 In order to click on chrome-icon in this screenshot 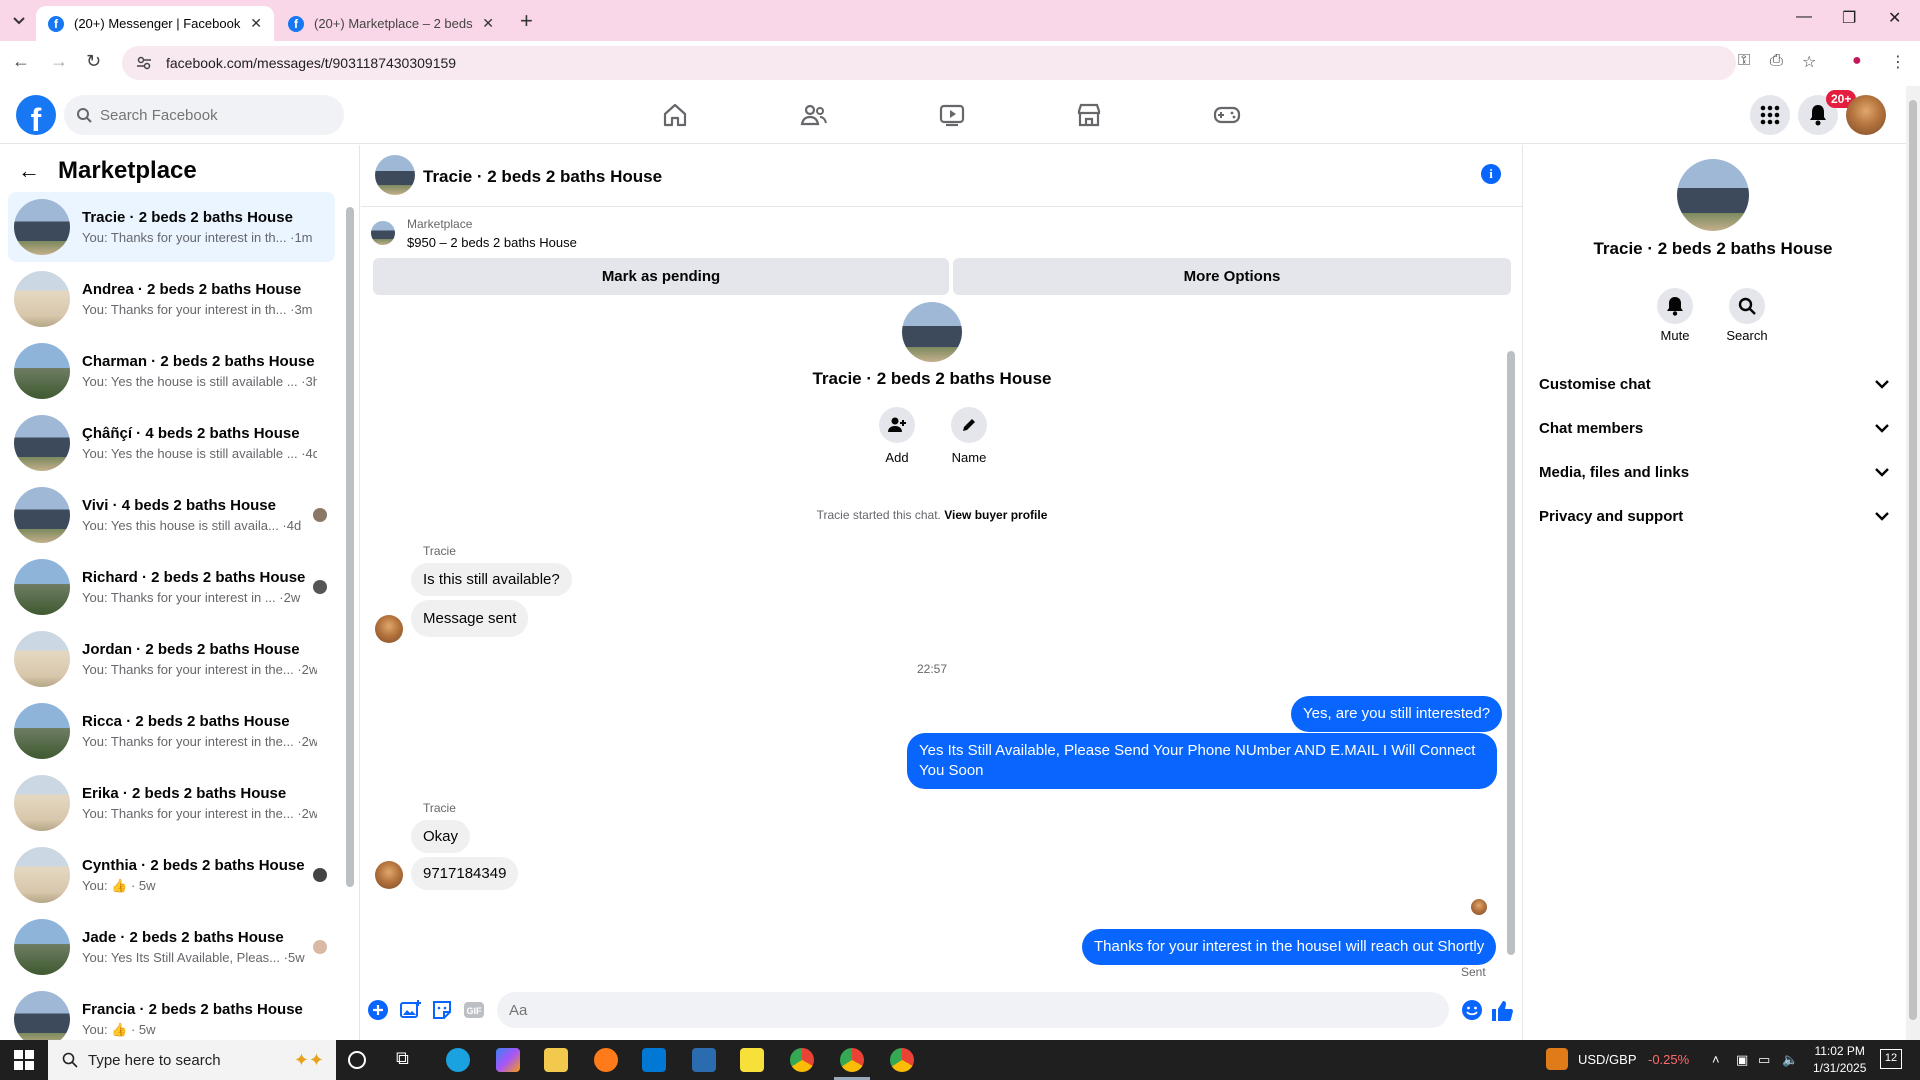, I will do `click(802, 1060)`.